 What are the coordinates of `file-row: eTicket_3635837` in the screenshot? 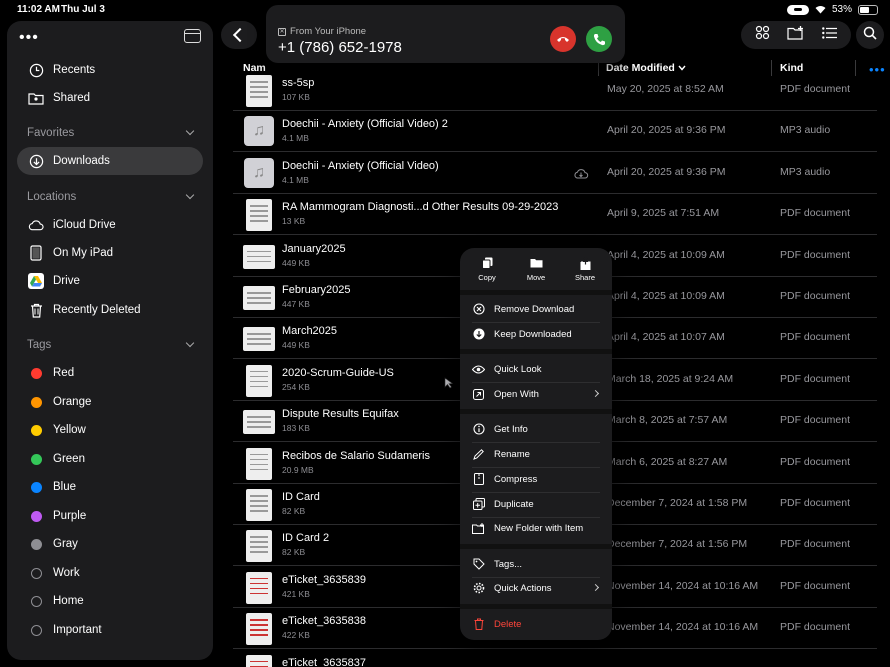 It's located at (555, 658).